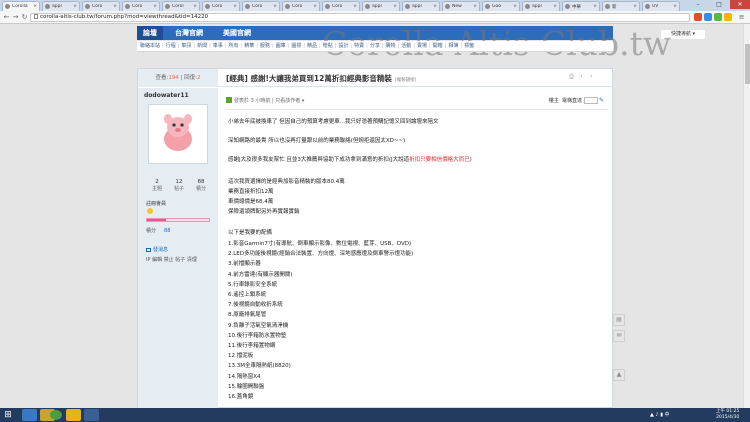  I want to click on subnav-link: 車訊, so click(186, 46).